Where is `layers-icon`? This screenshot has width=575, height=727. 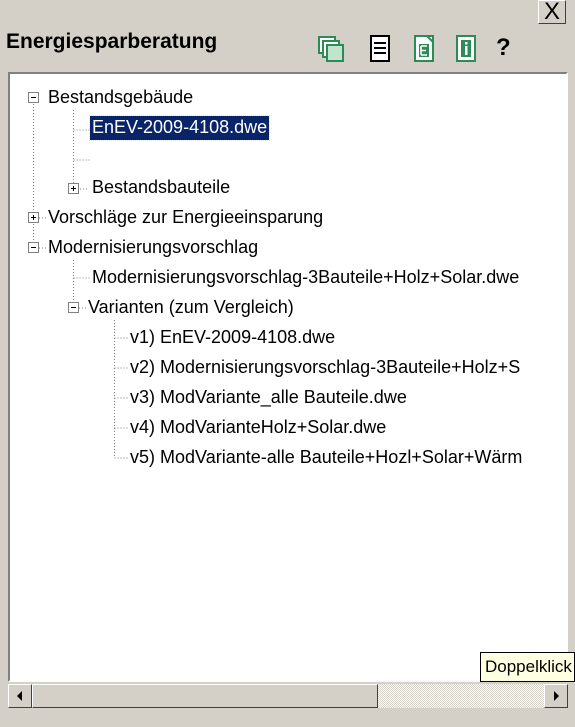 layers-icon is located at coordinates (331, 49).